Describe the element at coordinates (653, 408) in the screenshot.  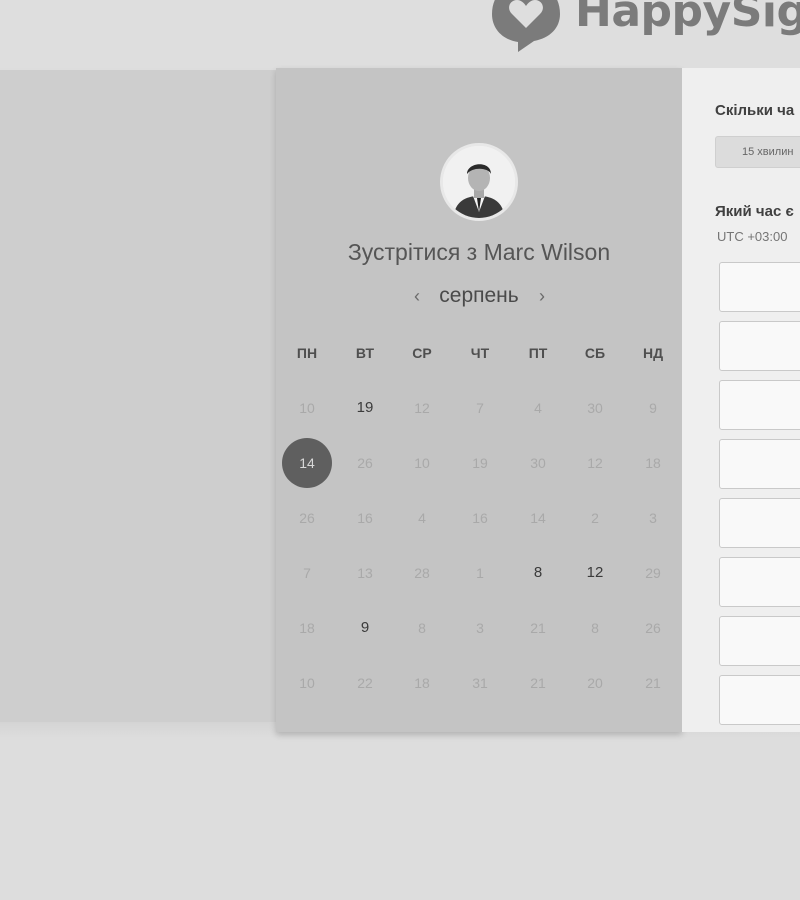
I see `calendar-day: 9` at that location.